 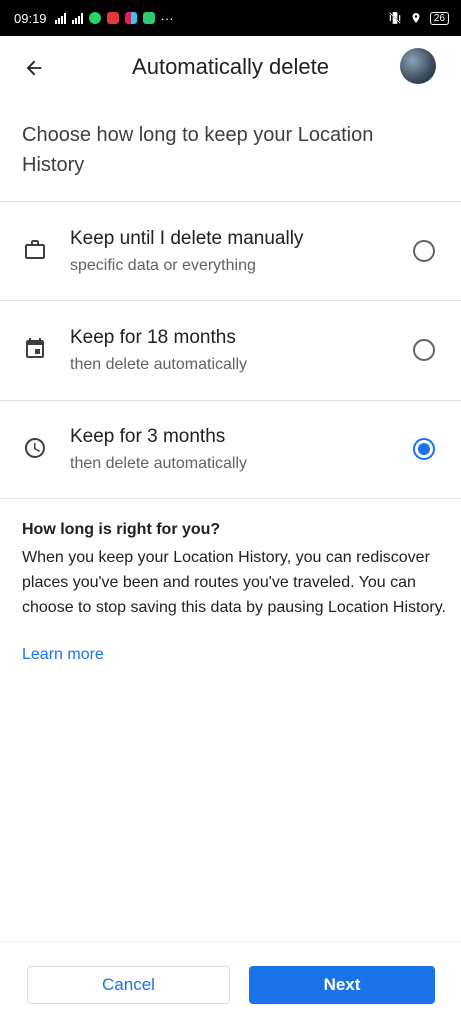 What do you see at coordinates (163, 265) in the screenshot?
I see `option-subtitle: specific data or everything` at bounding box center [163, 265].